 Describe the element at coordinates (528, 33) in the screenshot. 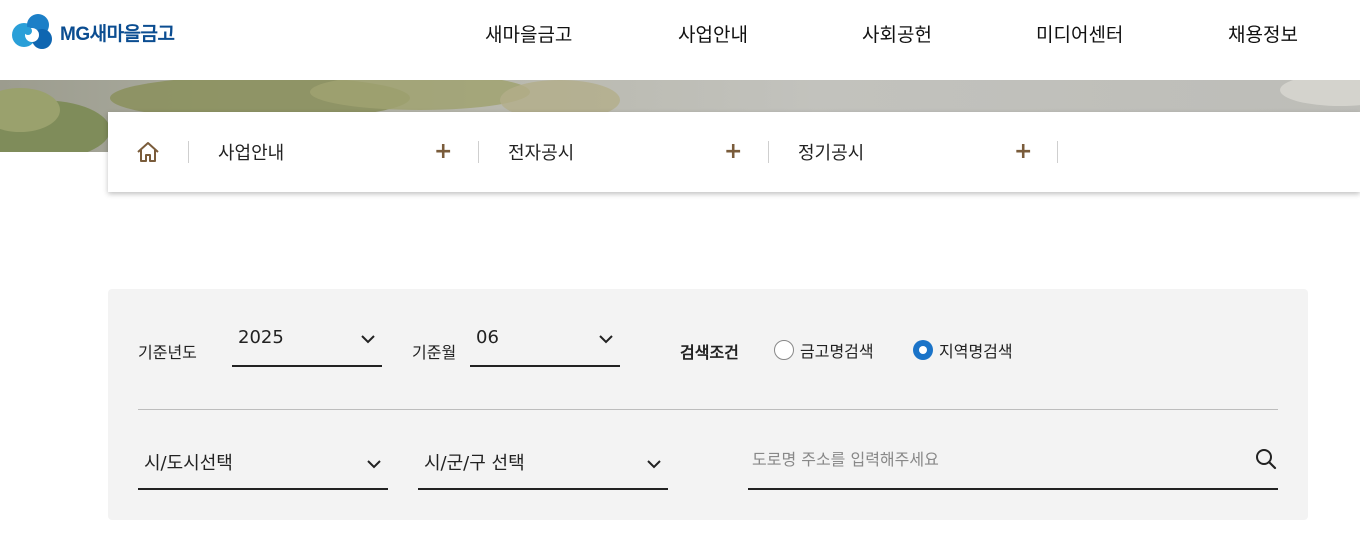

I see `nav-item-saemaeul: 새마을금고` at that location.